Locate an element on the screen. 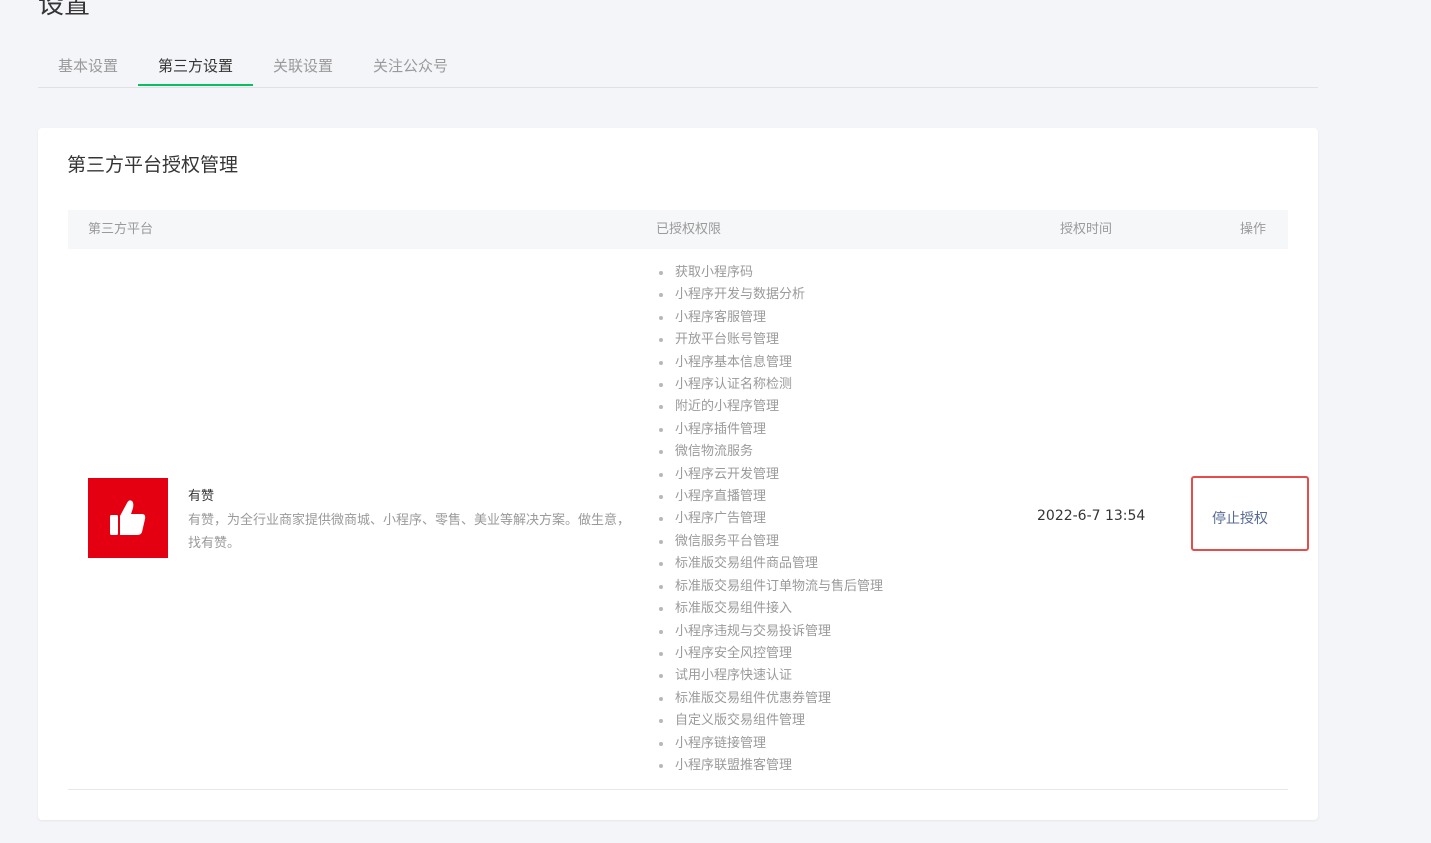 The image size is (1431, 843). header-auth-time: 授权时间 is located at coordinates (1086, 229).